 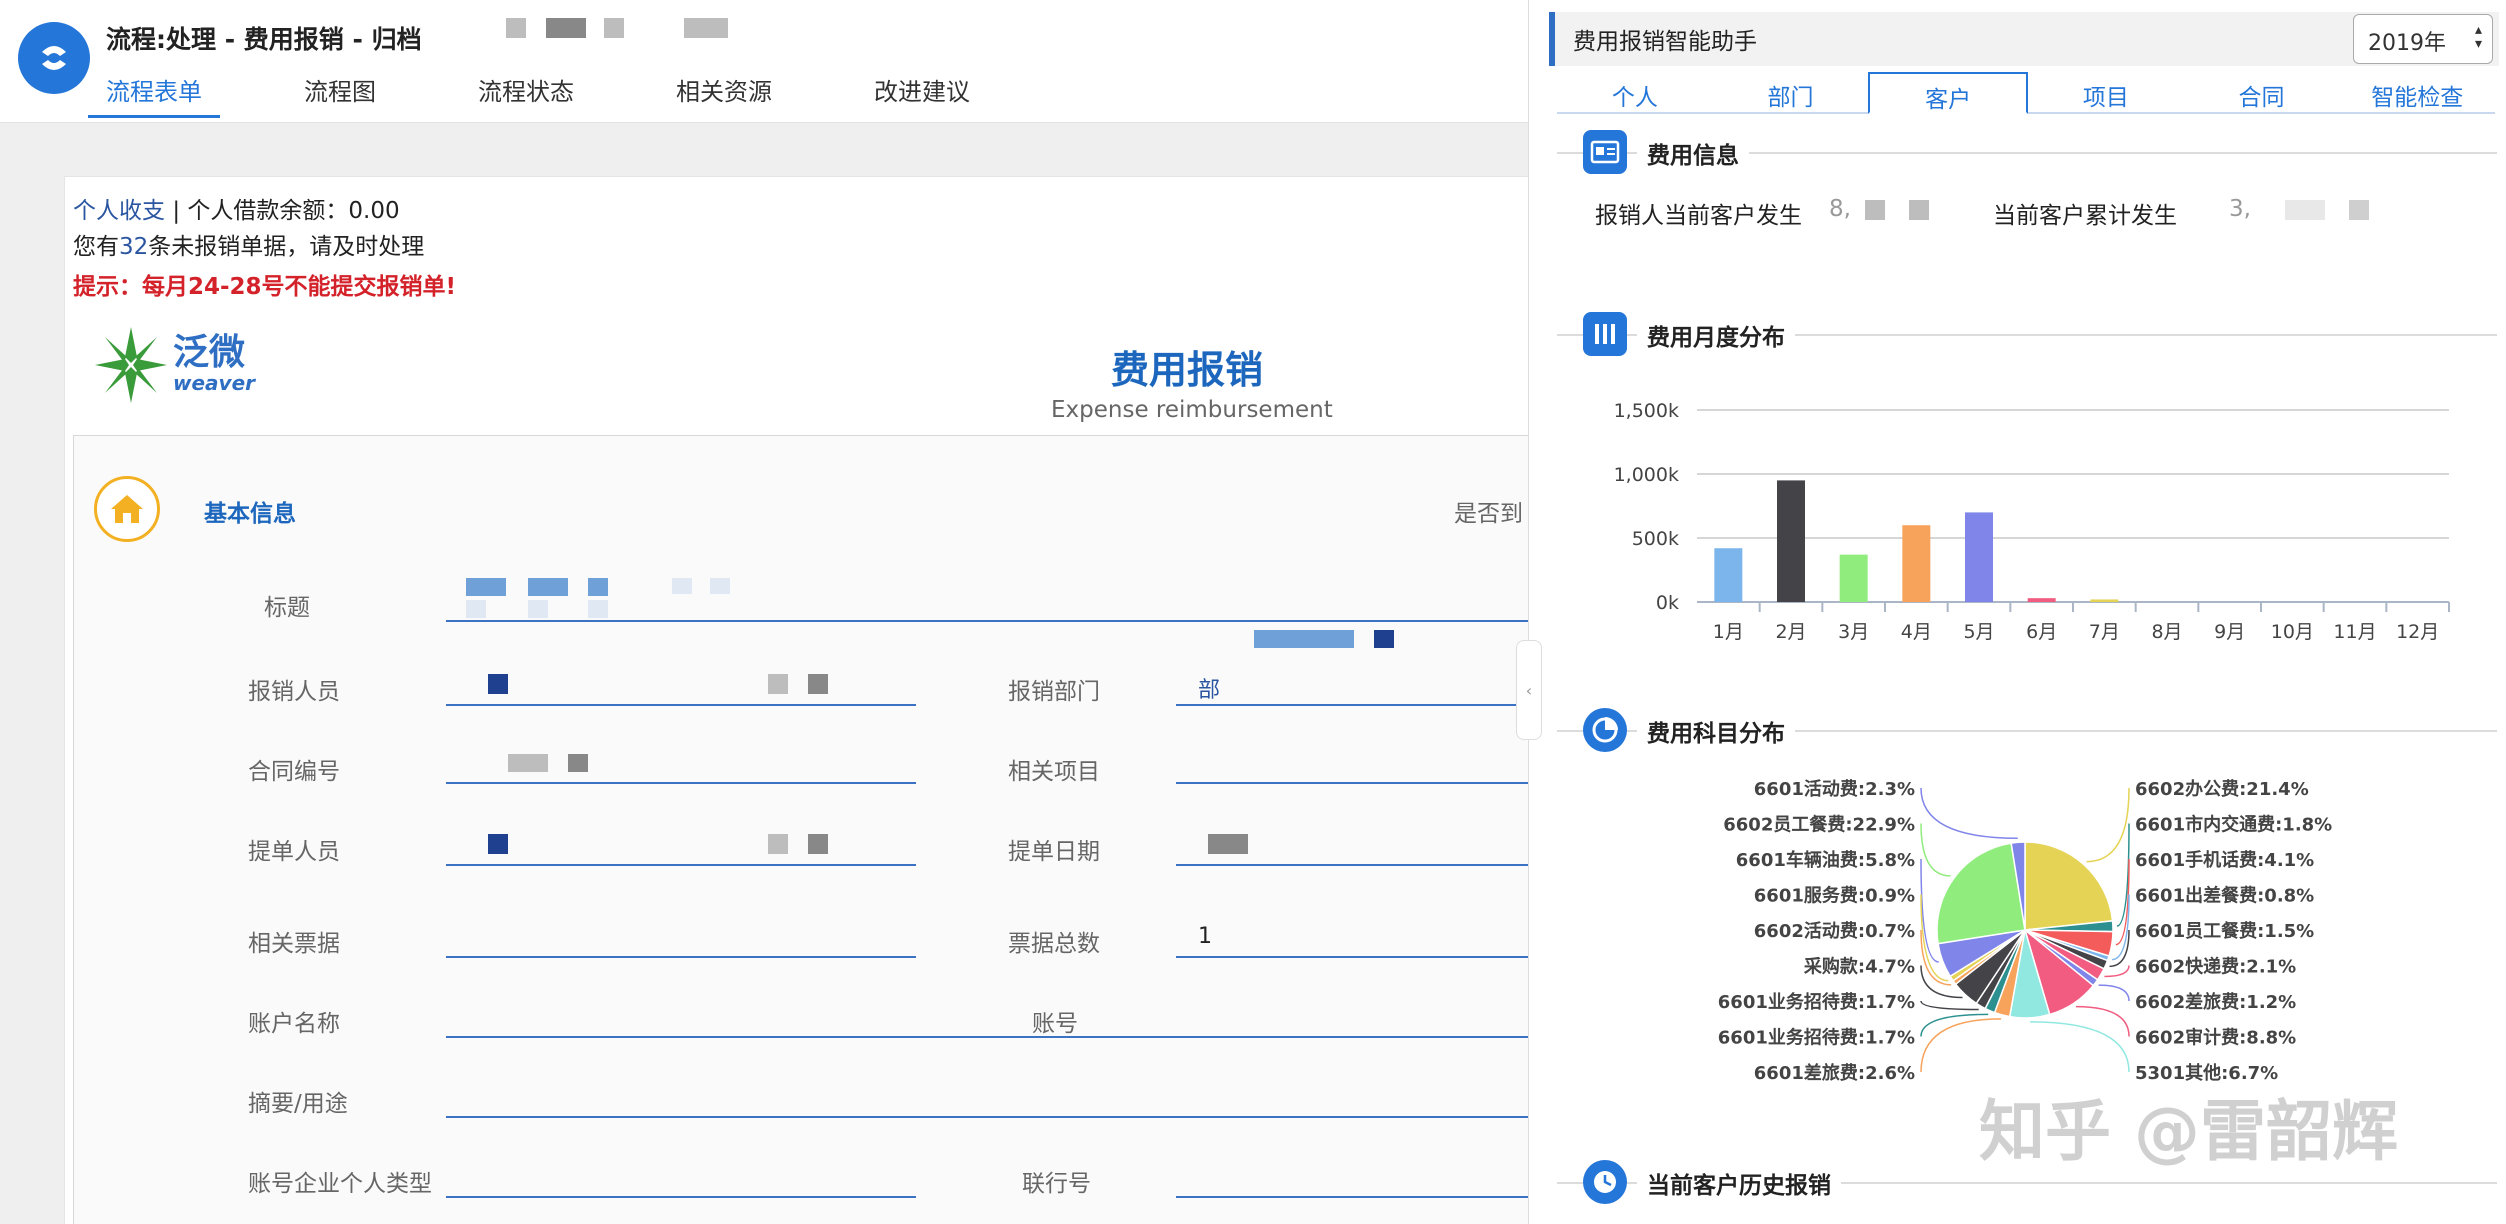 What do you see at coordinates (294, 852) in the screenshot?
I see `label-submitter: 提单人员` at bounding box center [294, 852].